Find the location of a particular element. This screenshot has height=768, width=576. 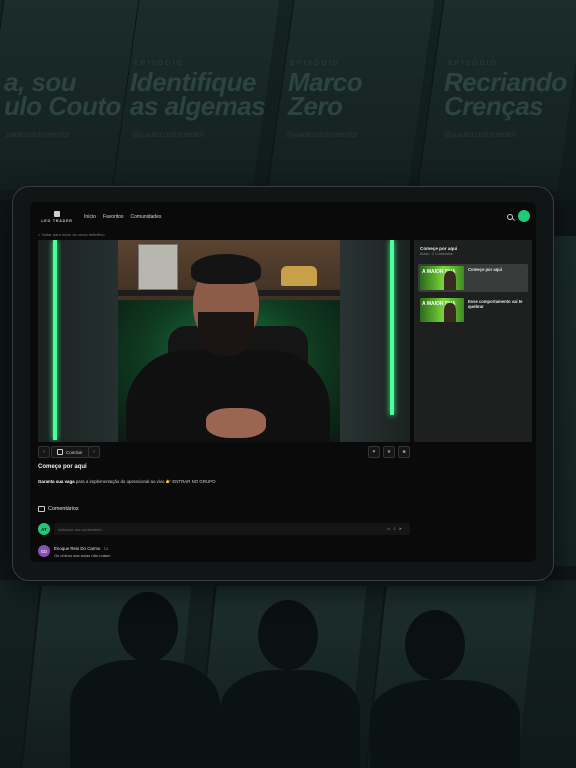

chevron-left-icon: ‹ is located at coordinates (44, 452).